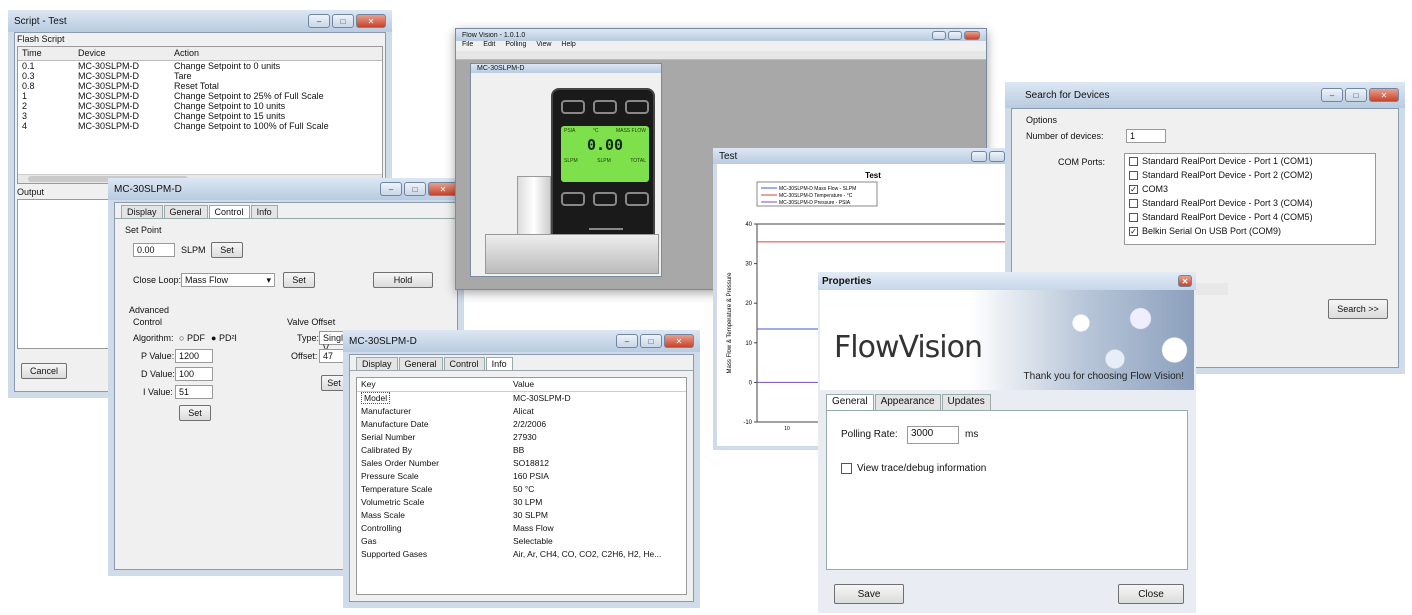 The width and height of the screenshot is (1412, 615). Describe the element at coordinates (1358, 309) in the screenshot. I see `search-button: Search >>` at that location.